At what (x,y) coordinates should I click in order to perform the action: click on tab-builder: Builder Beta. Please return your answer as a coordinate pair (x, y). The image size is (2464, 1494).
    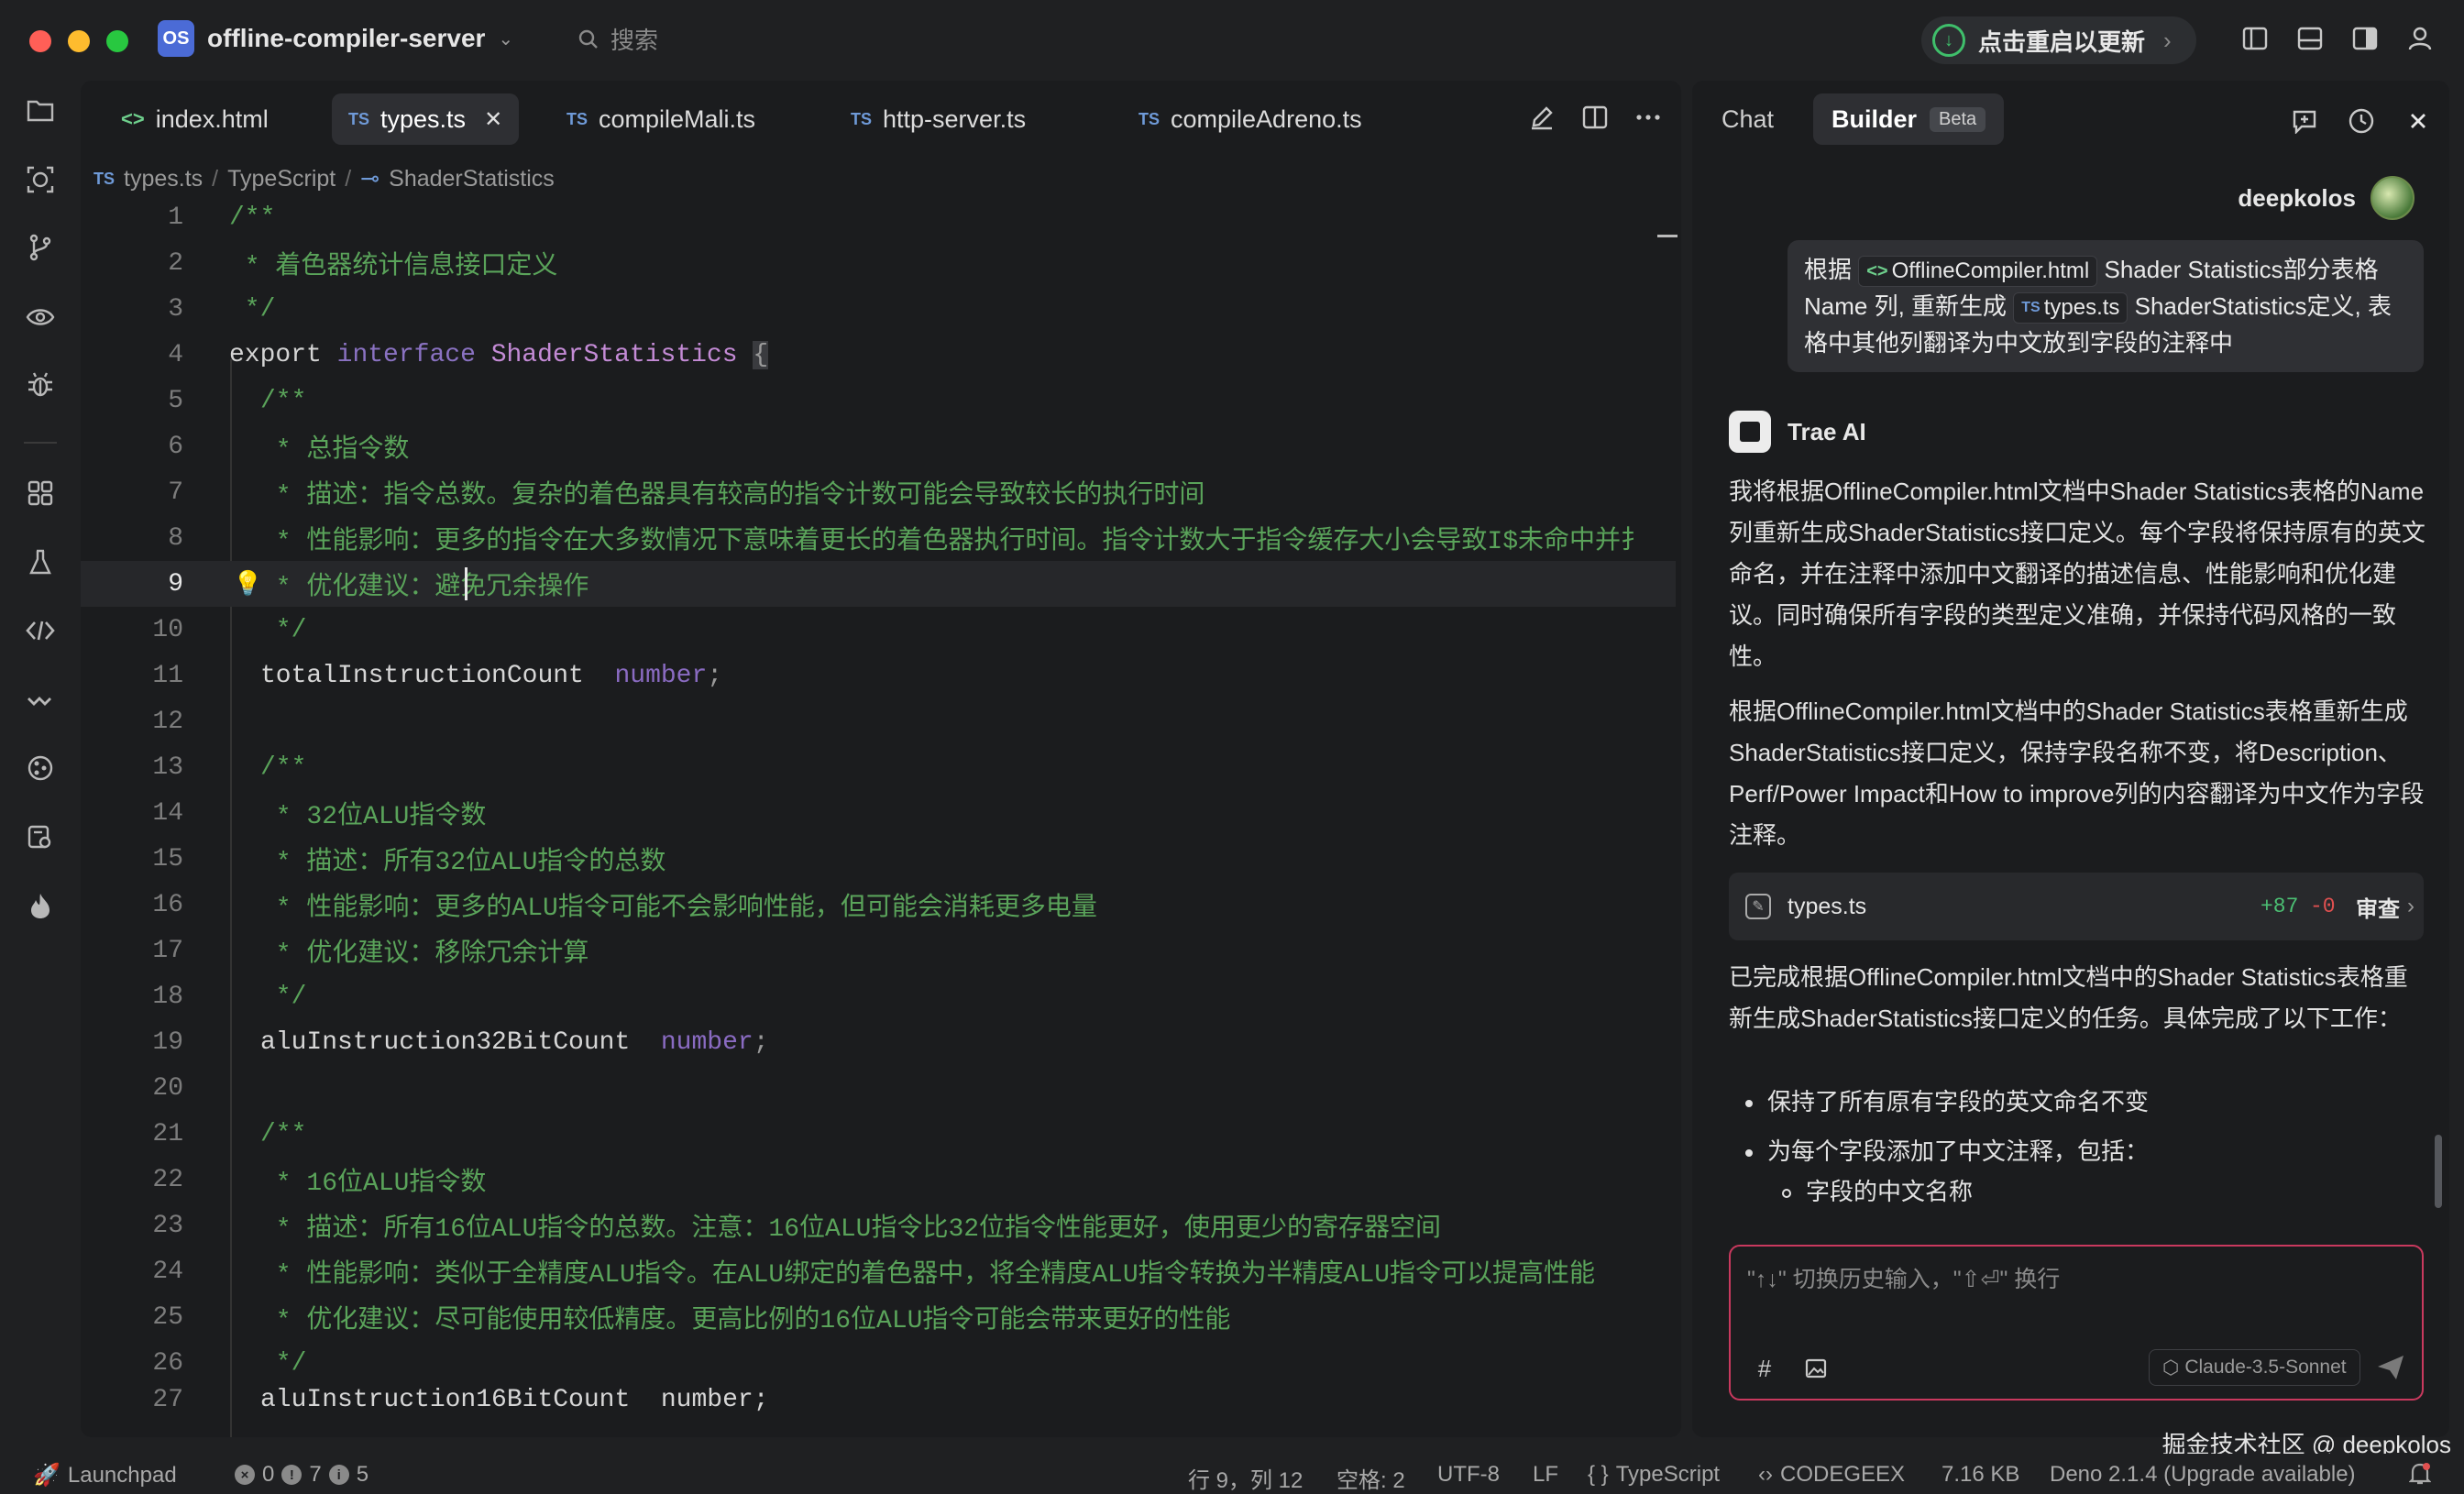
    Looking at the image, I should click on (1909, 119).